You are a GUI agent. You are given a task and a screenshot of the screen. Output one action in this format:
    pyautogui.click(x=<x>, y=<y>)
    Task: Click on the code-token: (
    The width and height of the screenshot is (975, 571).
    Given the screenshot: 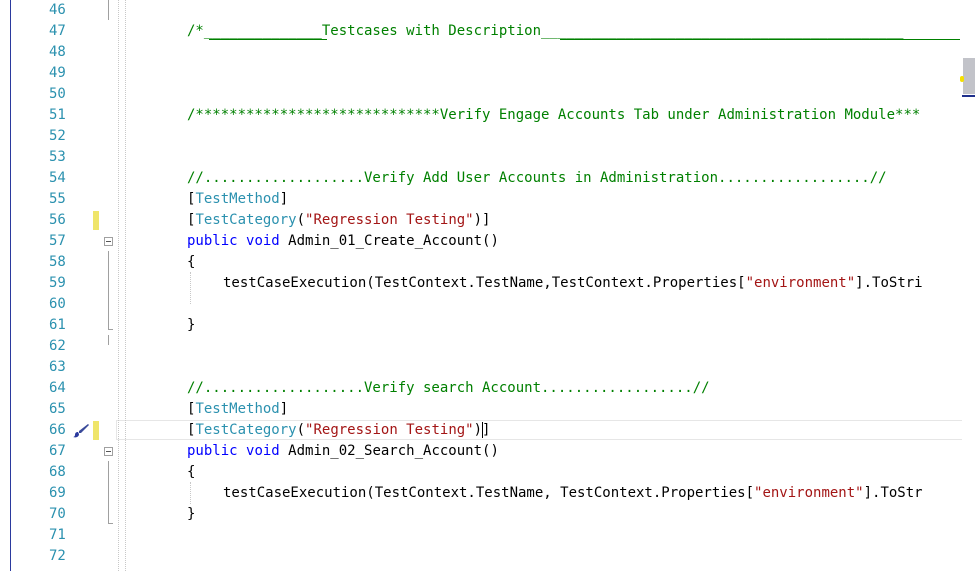 What is the action you would take?
    pyautogui.click(x=301, y=220)
    